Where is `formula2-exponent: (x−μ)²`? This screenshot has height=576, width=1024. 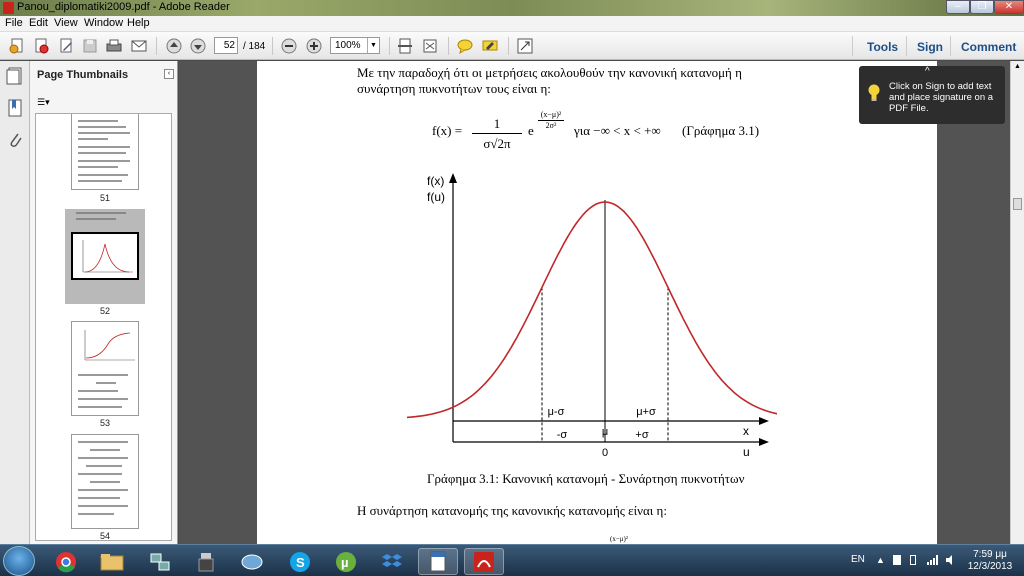
formula2-exponent: (x−μ)² is located at coordinates (619, 539).